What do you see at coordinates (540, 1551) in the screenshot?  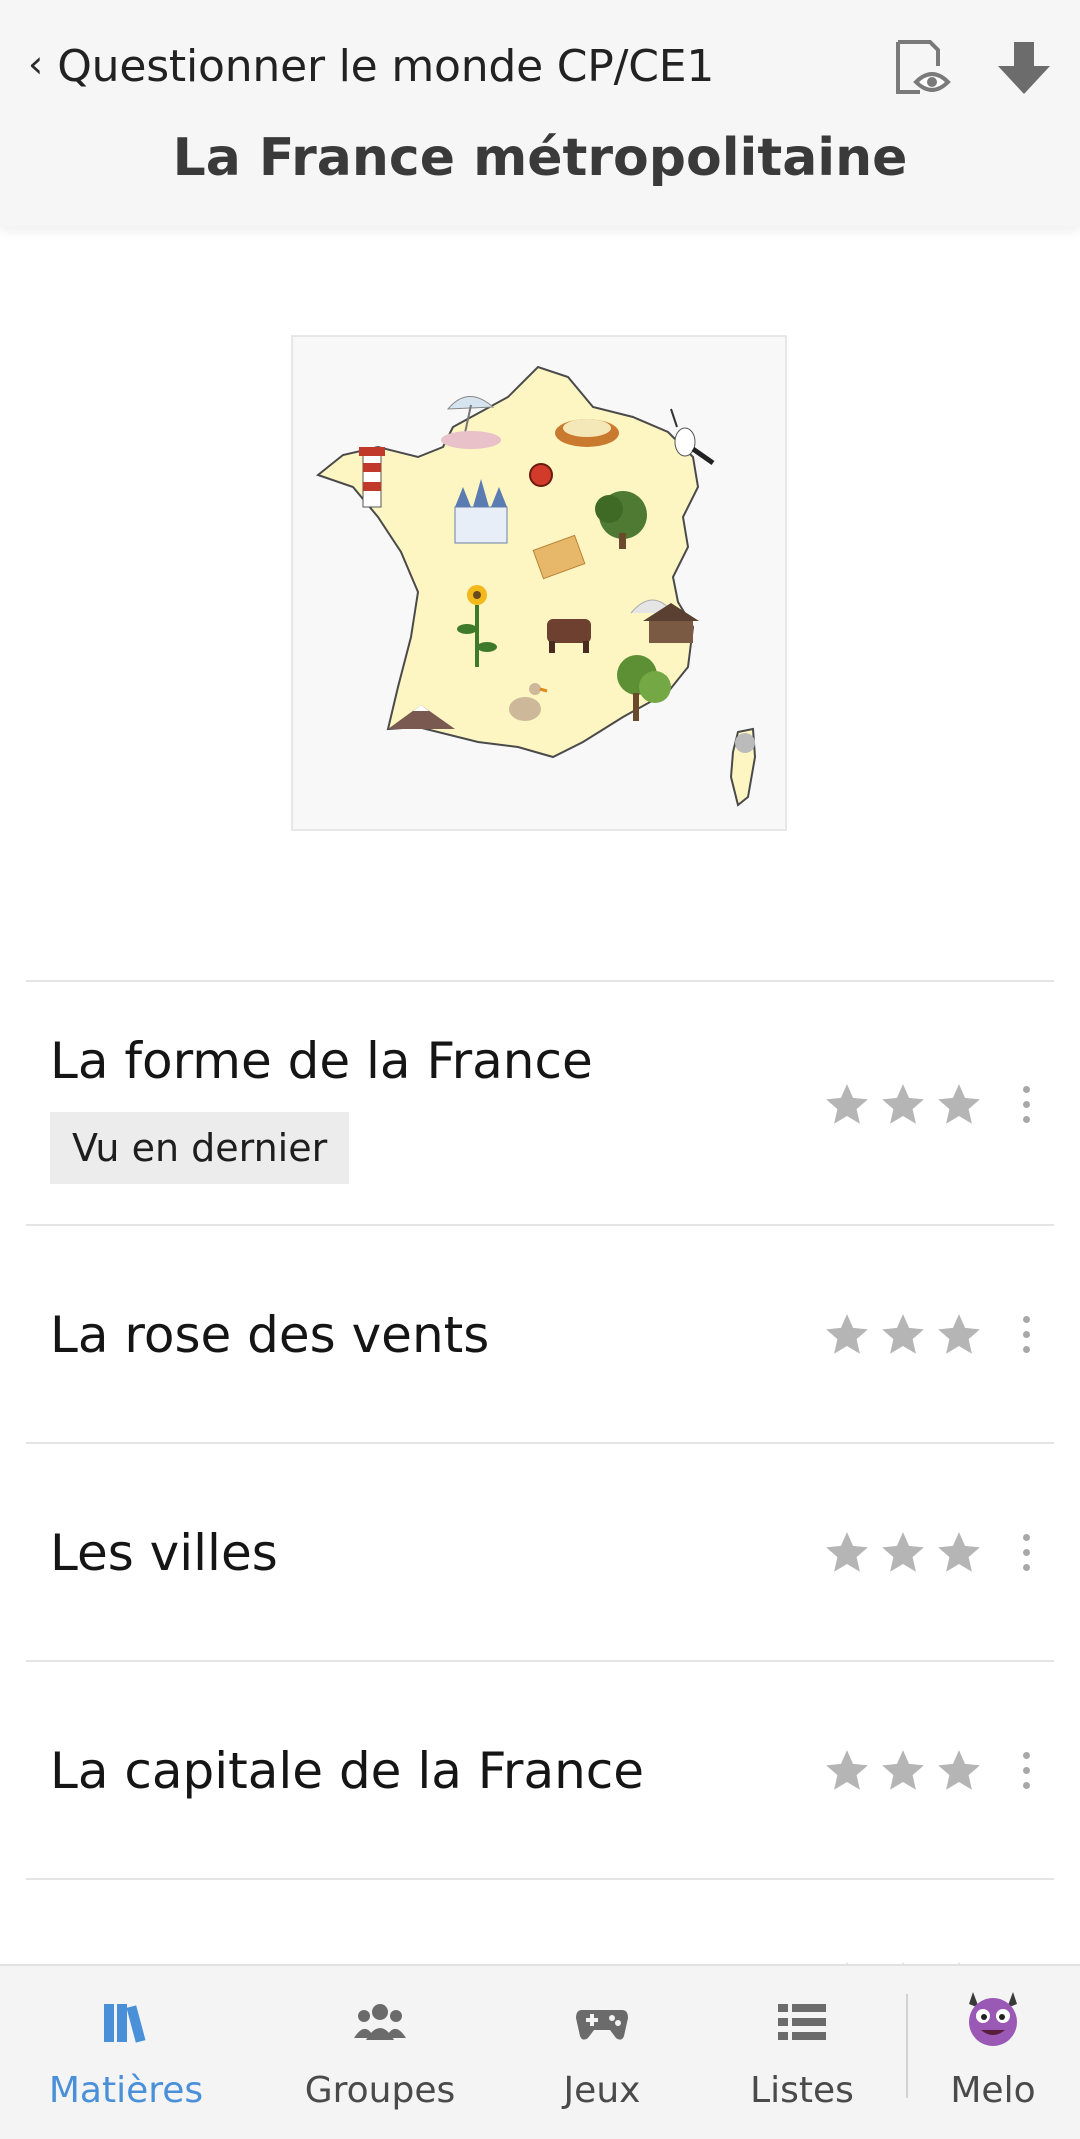 I see `list-item: Les villes` at bounding box center [540, 1551].